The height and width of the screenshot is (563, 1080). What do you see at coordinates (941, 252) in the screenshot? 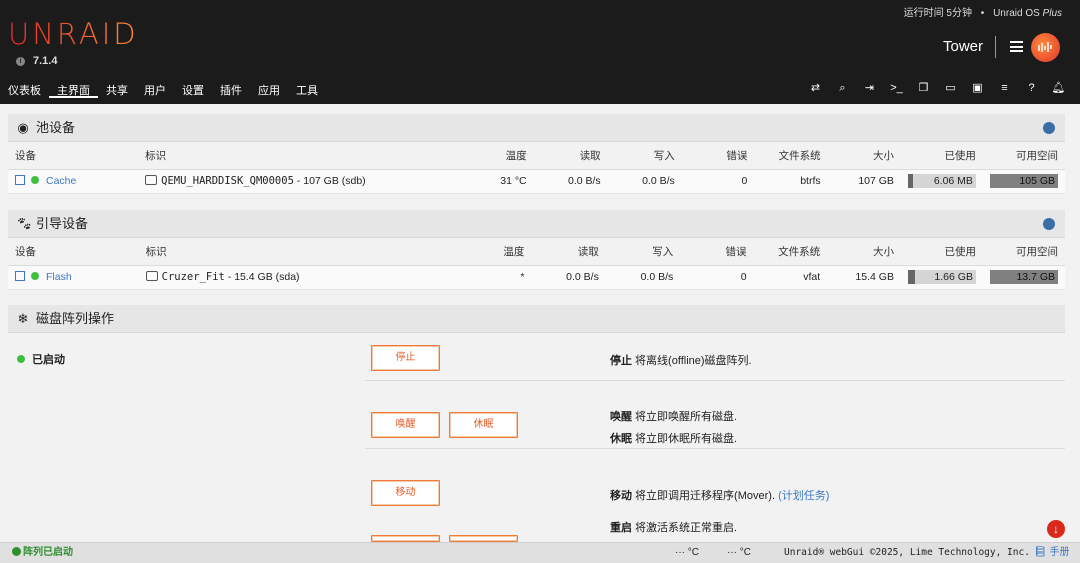
I see `col-used: 已使用` at bounding box center [941, 252].